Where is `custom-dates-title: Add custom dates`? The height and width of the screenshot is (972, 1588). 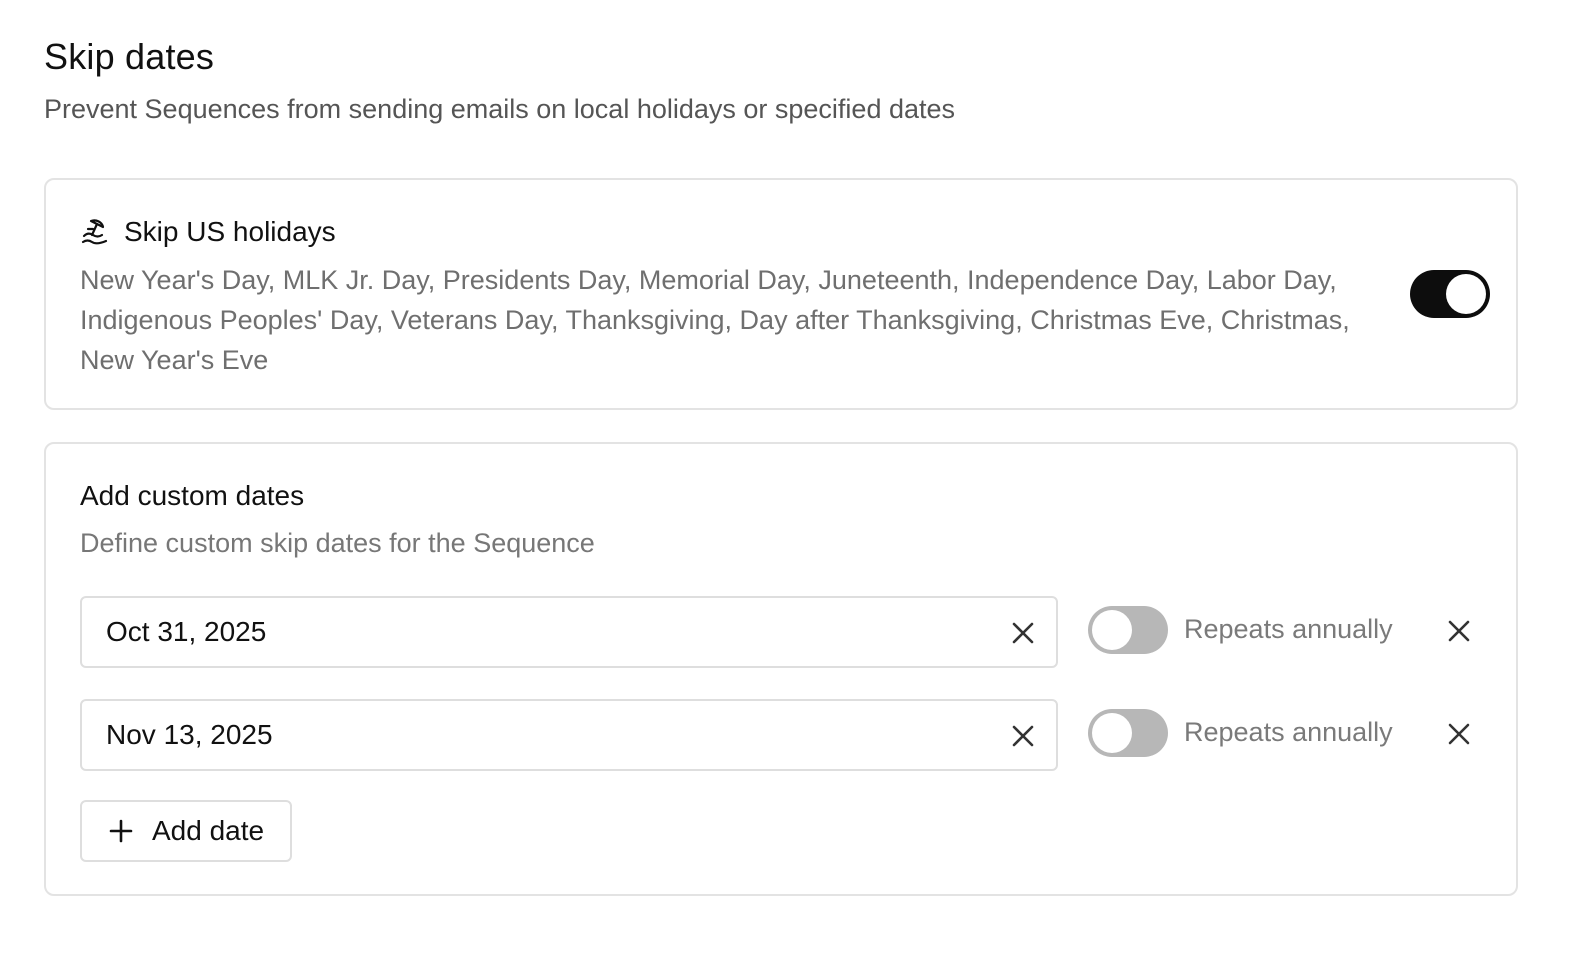 custom-dates-title: Add custom dates is located at coordinates (192, 495).